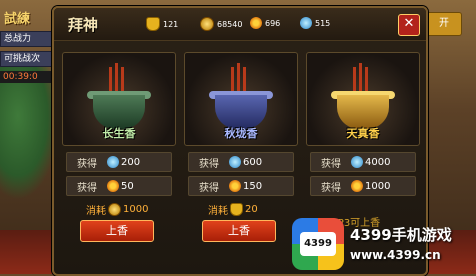  I want to click on incense-image-gold: 天真香, so click(363, 99).